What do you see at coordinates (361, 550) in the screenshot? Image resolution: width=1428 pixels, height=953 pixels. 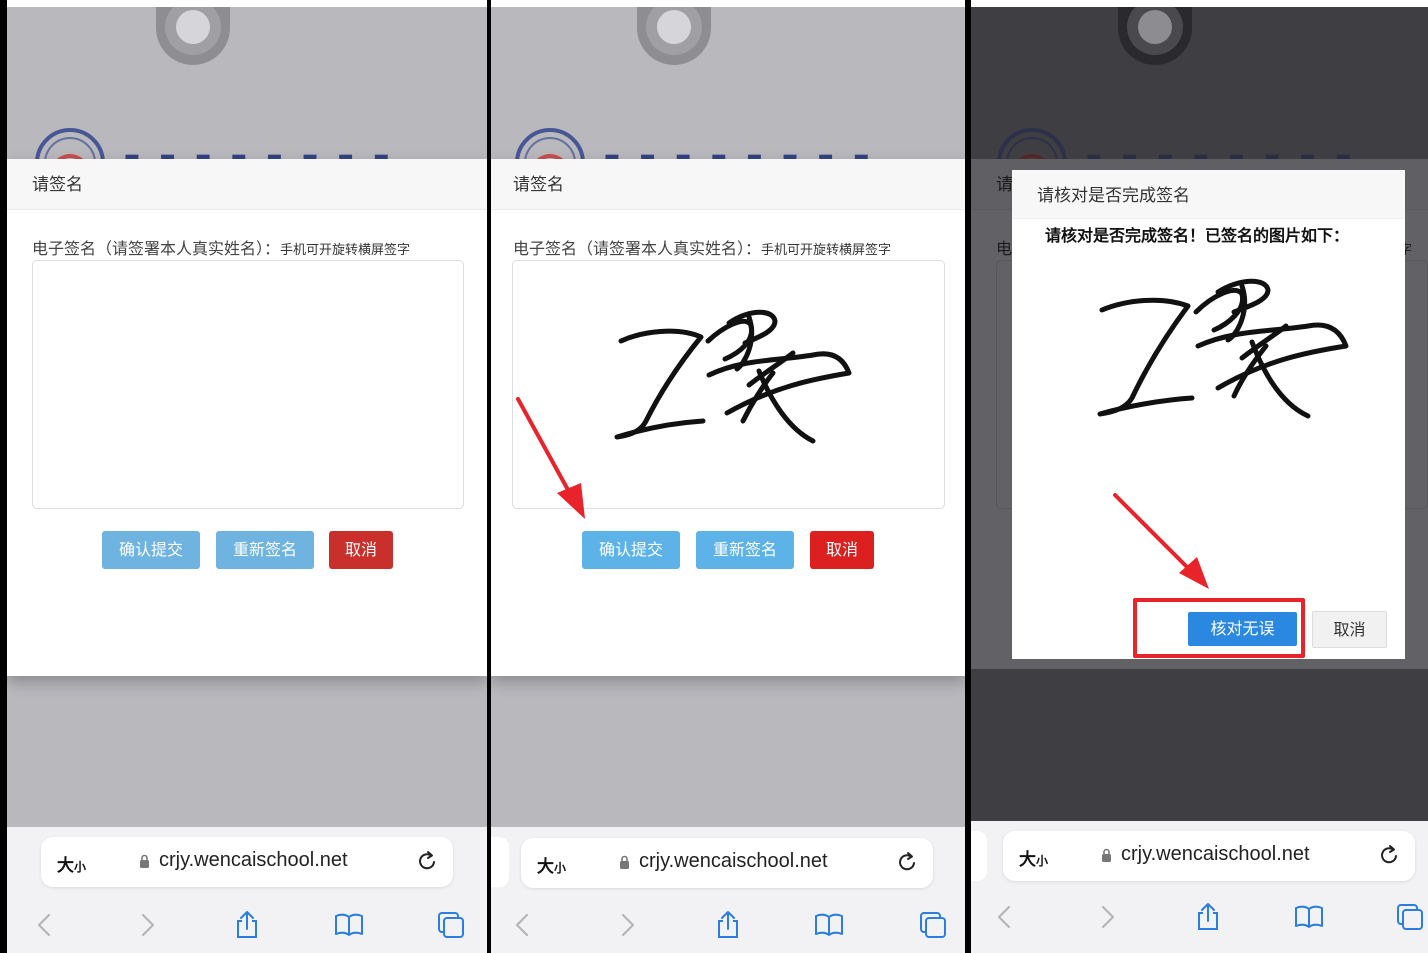 I see `cancel-button: 取消` at bounding box center [361, 550].